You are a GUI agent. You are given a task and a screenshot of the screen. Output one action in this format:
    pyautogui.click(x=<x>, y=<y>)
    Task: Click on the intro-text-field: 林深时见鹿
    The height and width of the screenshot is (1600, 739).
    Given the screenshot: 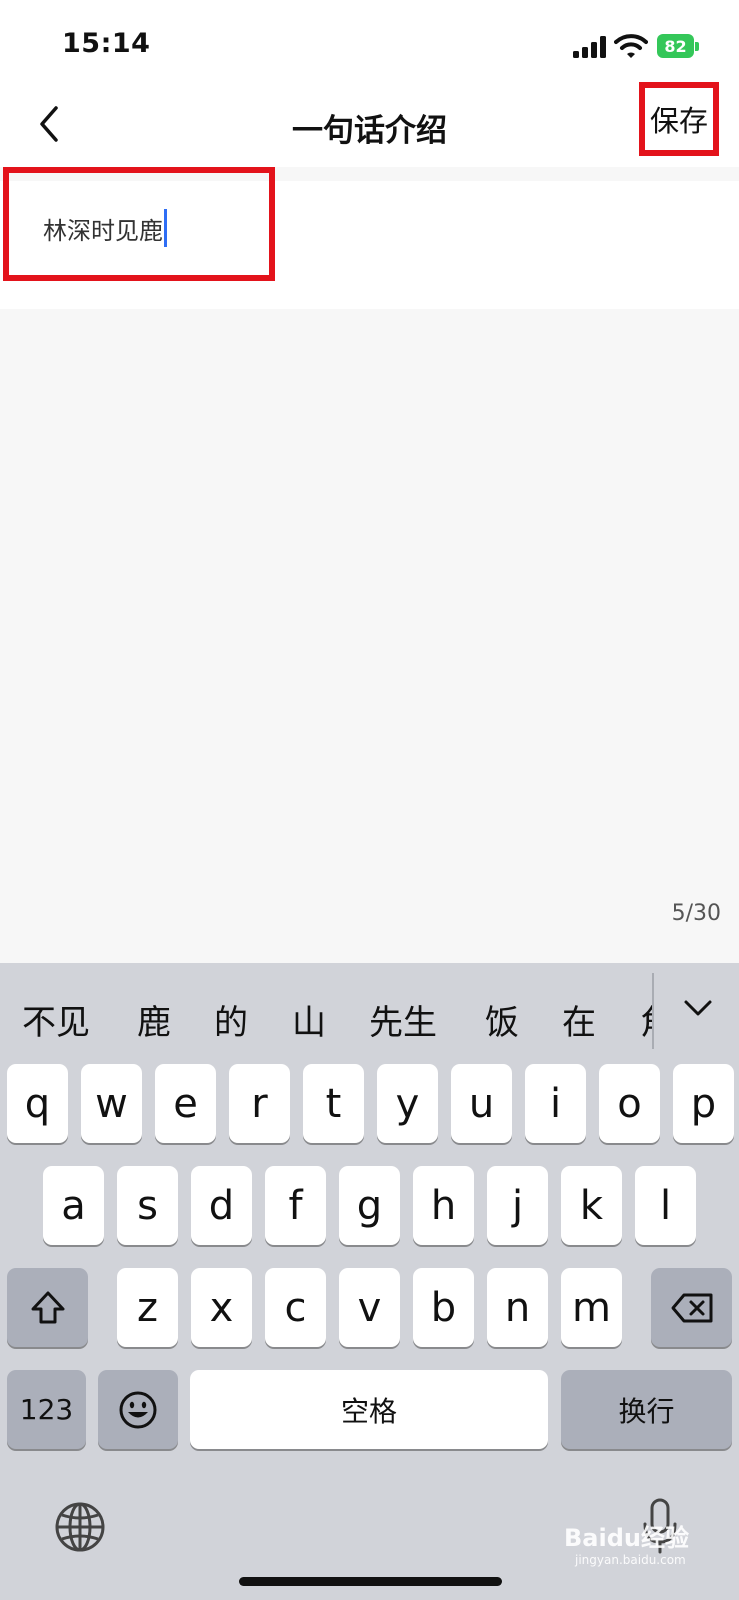 What is the action you would take?
    pyautogui.click(x=139, y=224)
    